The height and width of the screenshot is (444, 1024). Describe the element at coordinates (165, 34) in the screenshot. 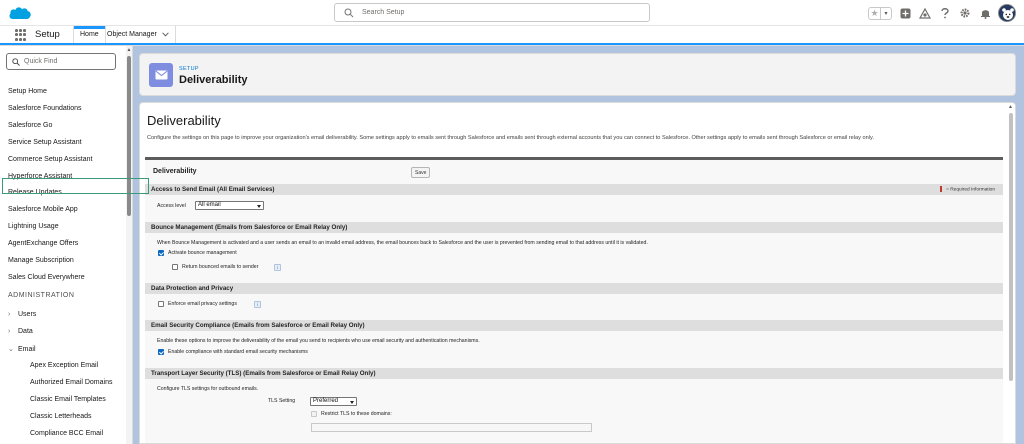

I see `chevron-down-icon` at that location.